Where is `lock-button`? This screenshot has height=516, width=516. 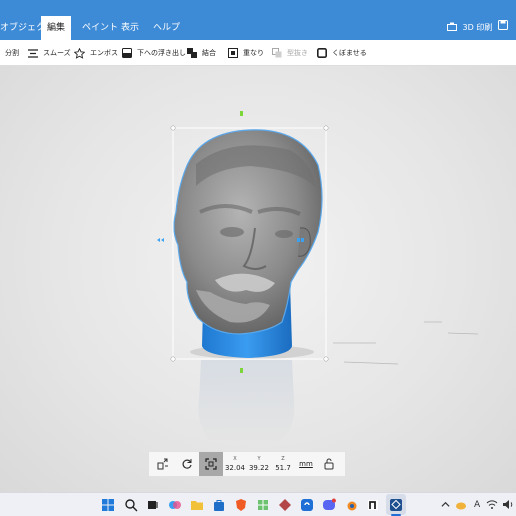 lock-button is located at coordinates (329, 464).